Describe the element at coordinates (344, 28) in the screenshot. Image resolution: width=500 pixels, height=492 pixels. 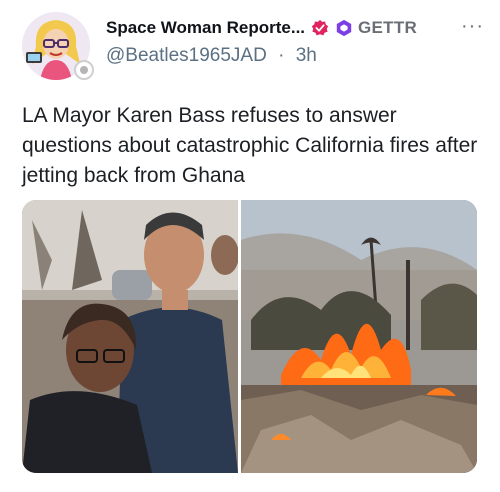
I see `gettr-icon` at that location.